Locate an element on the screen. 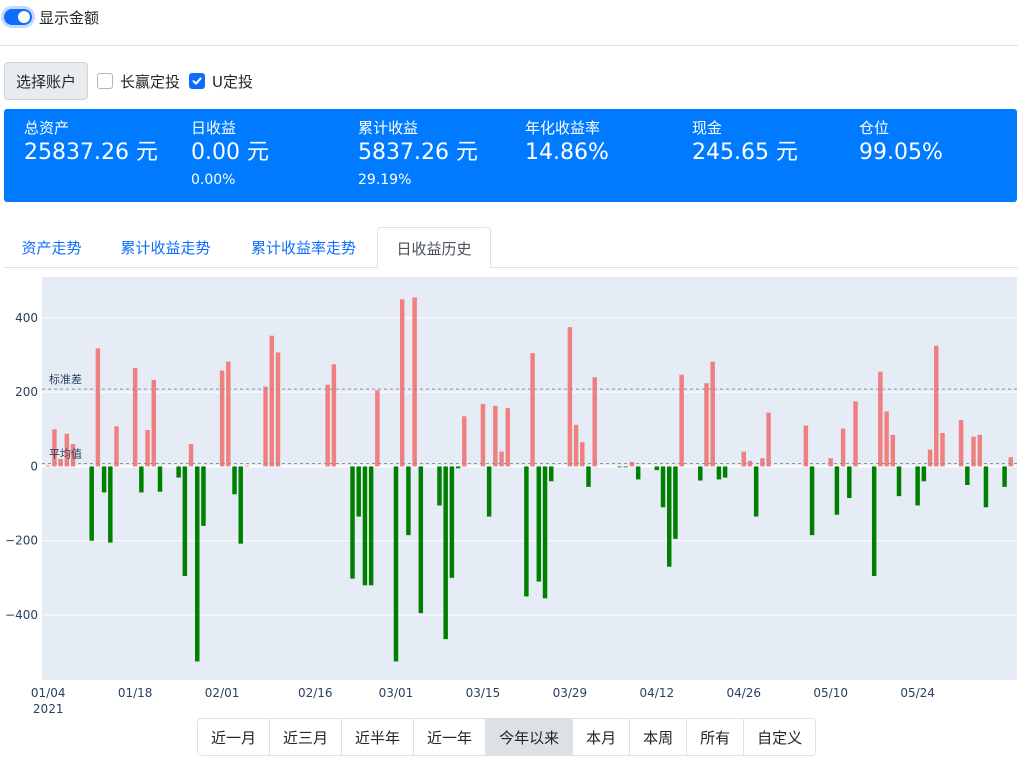 This screenshot has width=1025, height=766. account-label-changying: 长赢定投 is located at coordinates (150, 81).